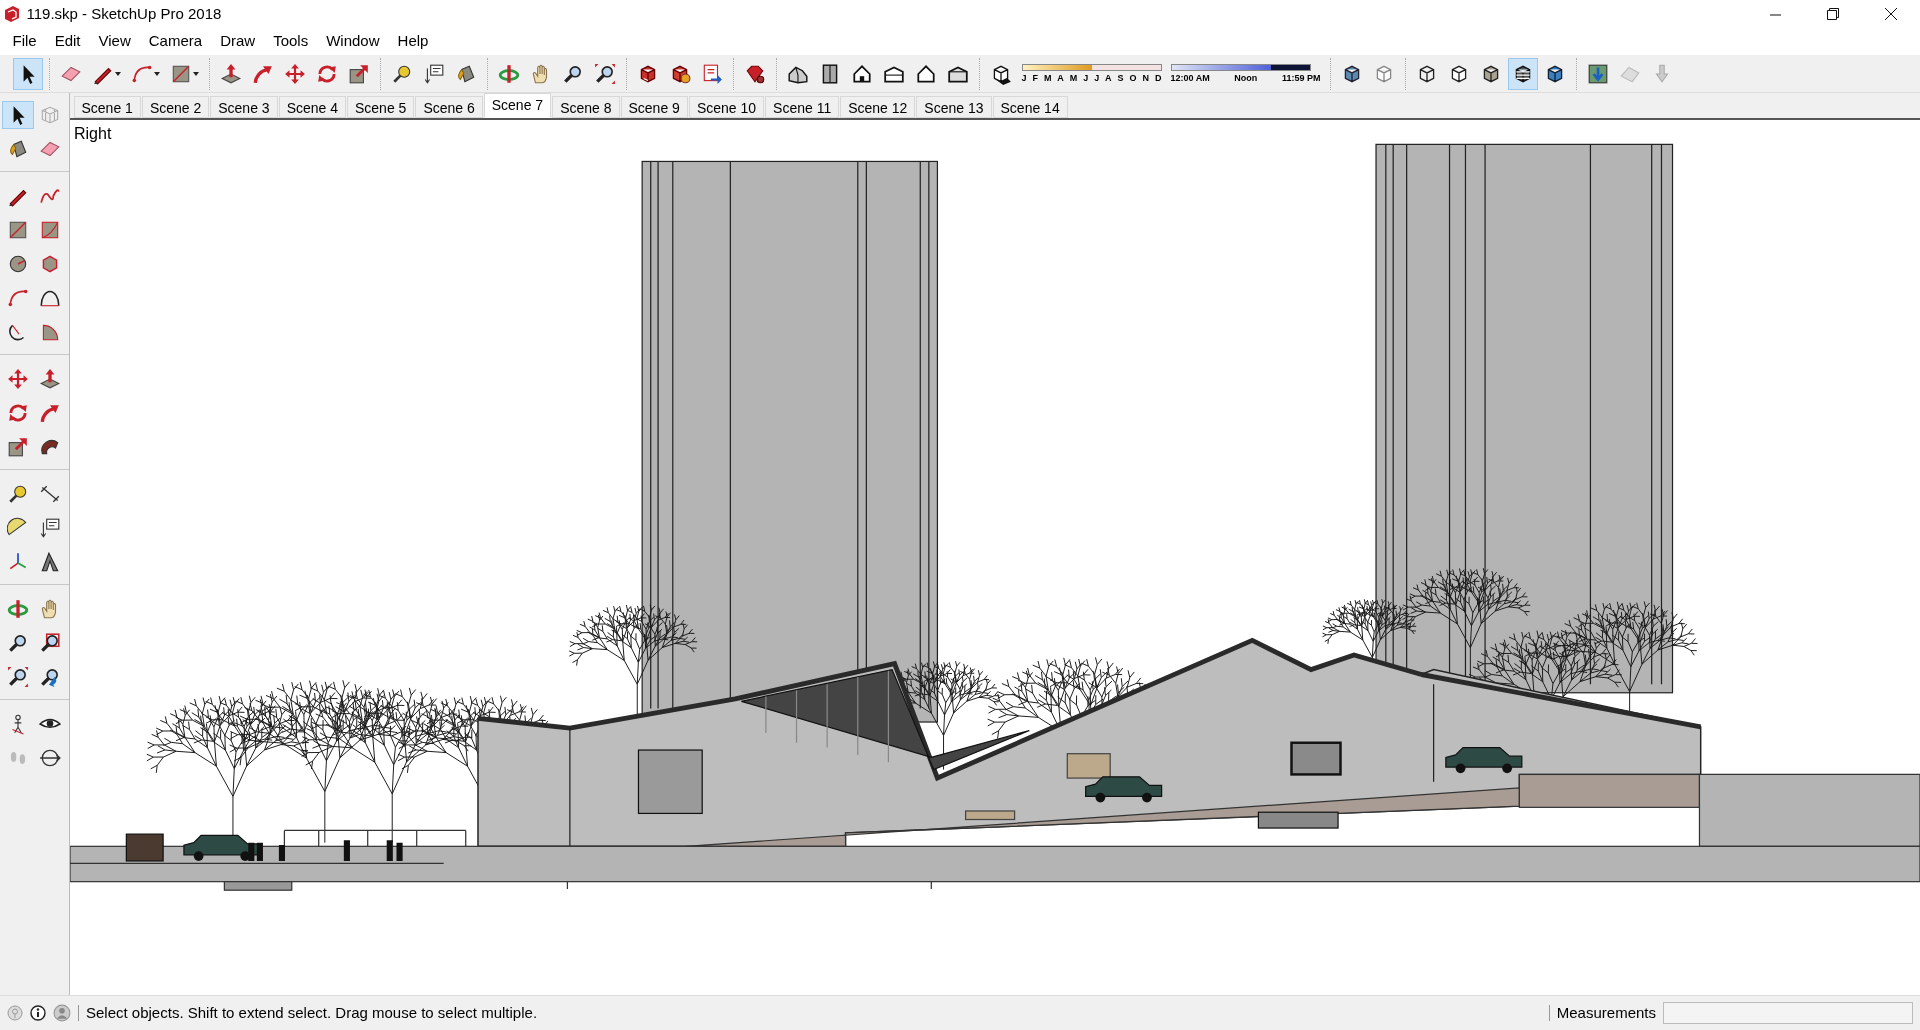 The image size is (1920, 1030). I want to click on arc-icon, so click(18, 298).